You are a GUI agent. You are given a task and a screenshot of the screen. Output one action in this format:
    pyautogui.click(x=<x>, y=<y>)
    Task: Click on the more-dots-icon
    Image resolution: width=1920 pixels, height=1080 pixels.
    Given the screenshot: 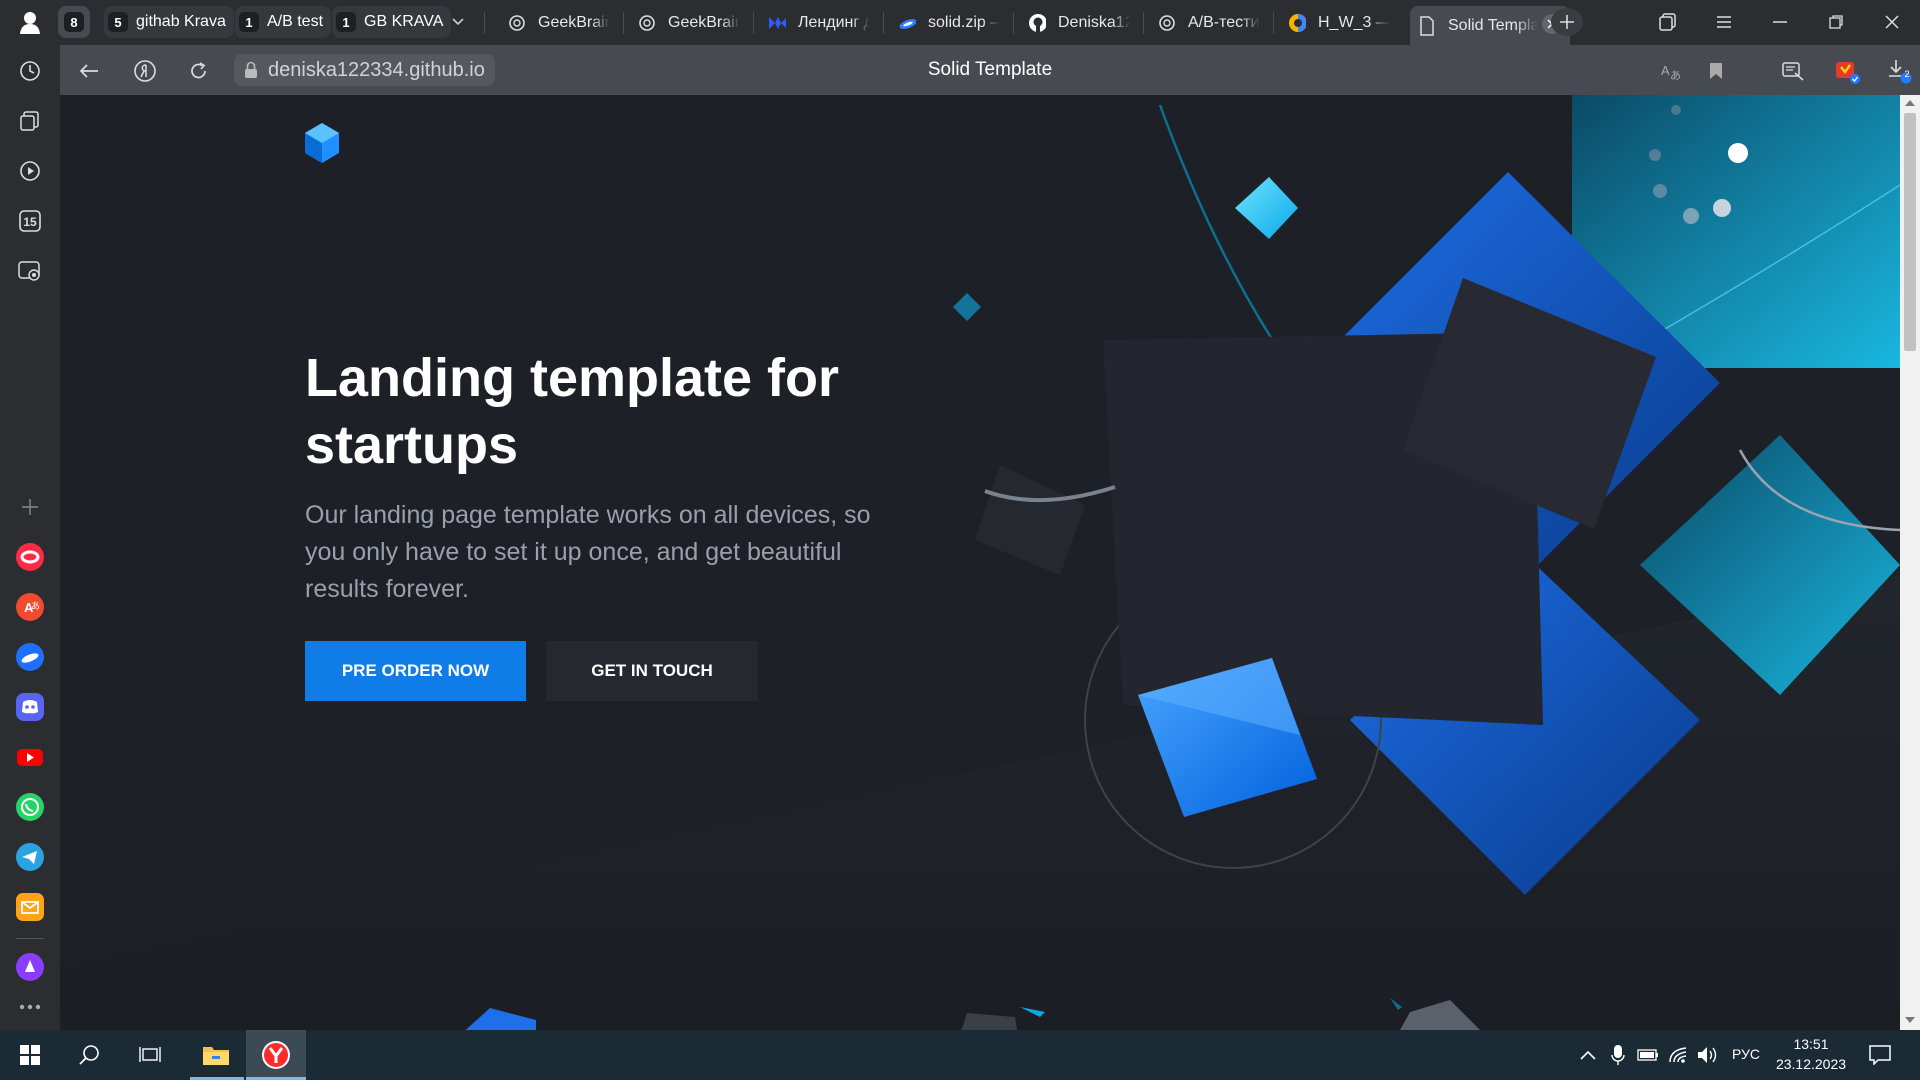 What is the action you would take?
    pyautogui.click(x=30, y=1007)
    